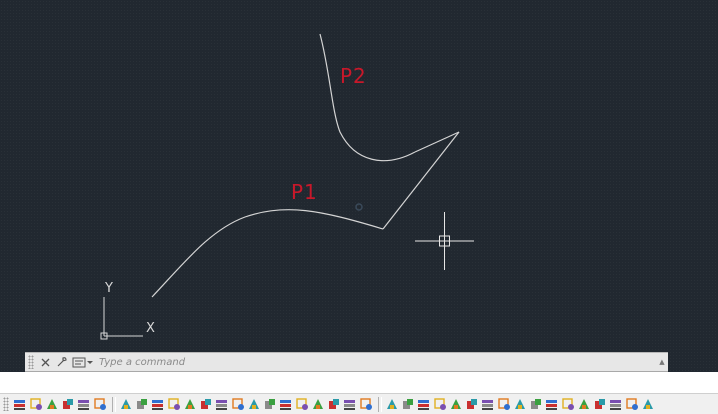  I want to click on view-walk-icon, so click(600, 404).